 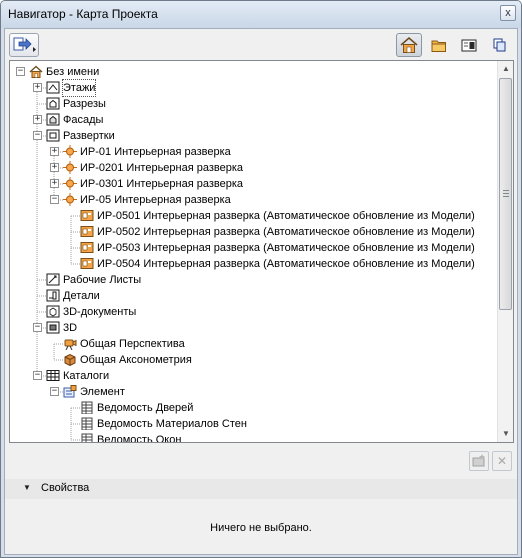 What do you see at coordinates (89, 136) in the screenshot?
I see `tree-item-label: Развертки` at bounding box center [89, 136].